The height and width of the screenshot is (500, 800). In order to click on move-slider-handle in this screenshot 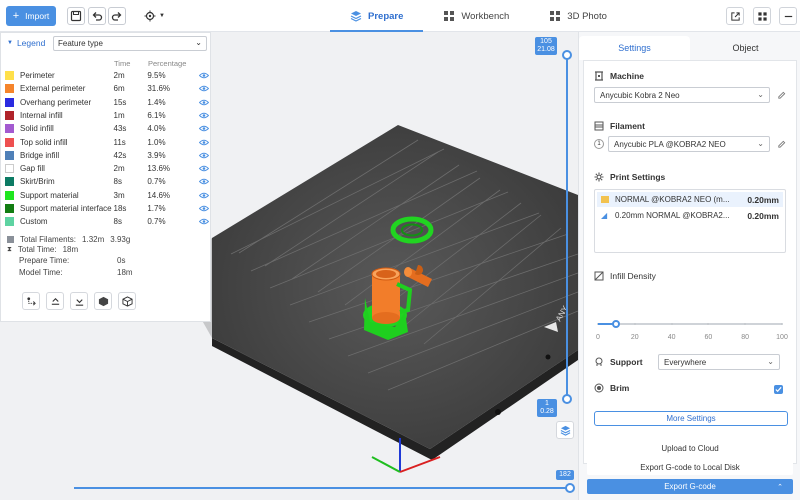, I will do `click(570, 488)`.